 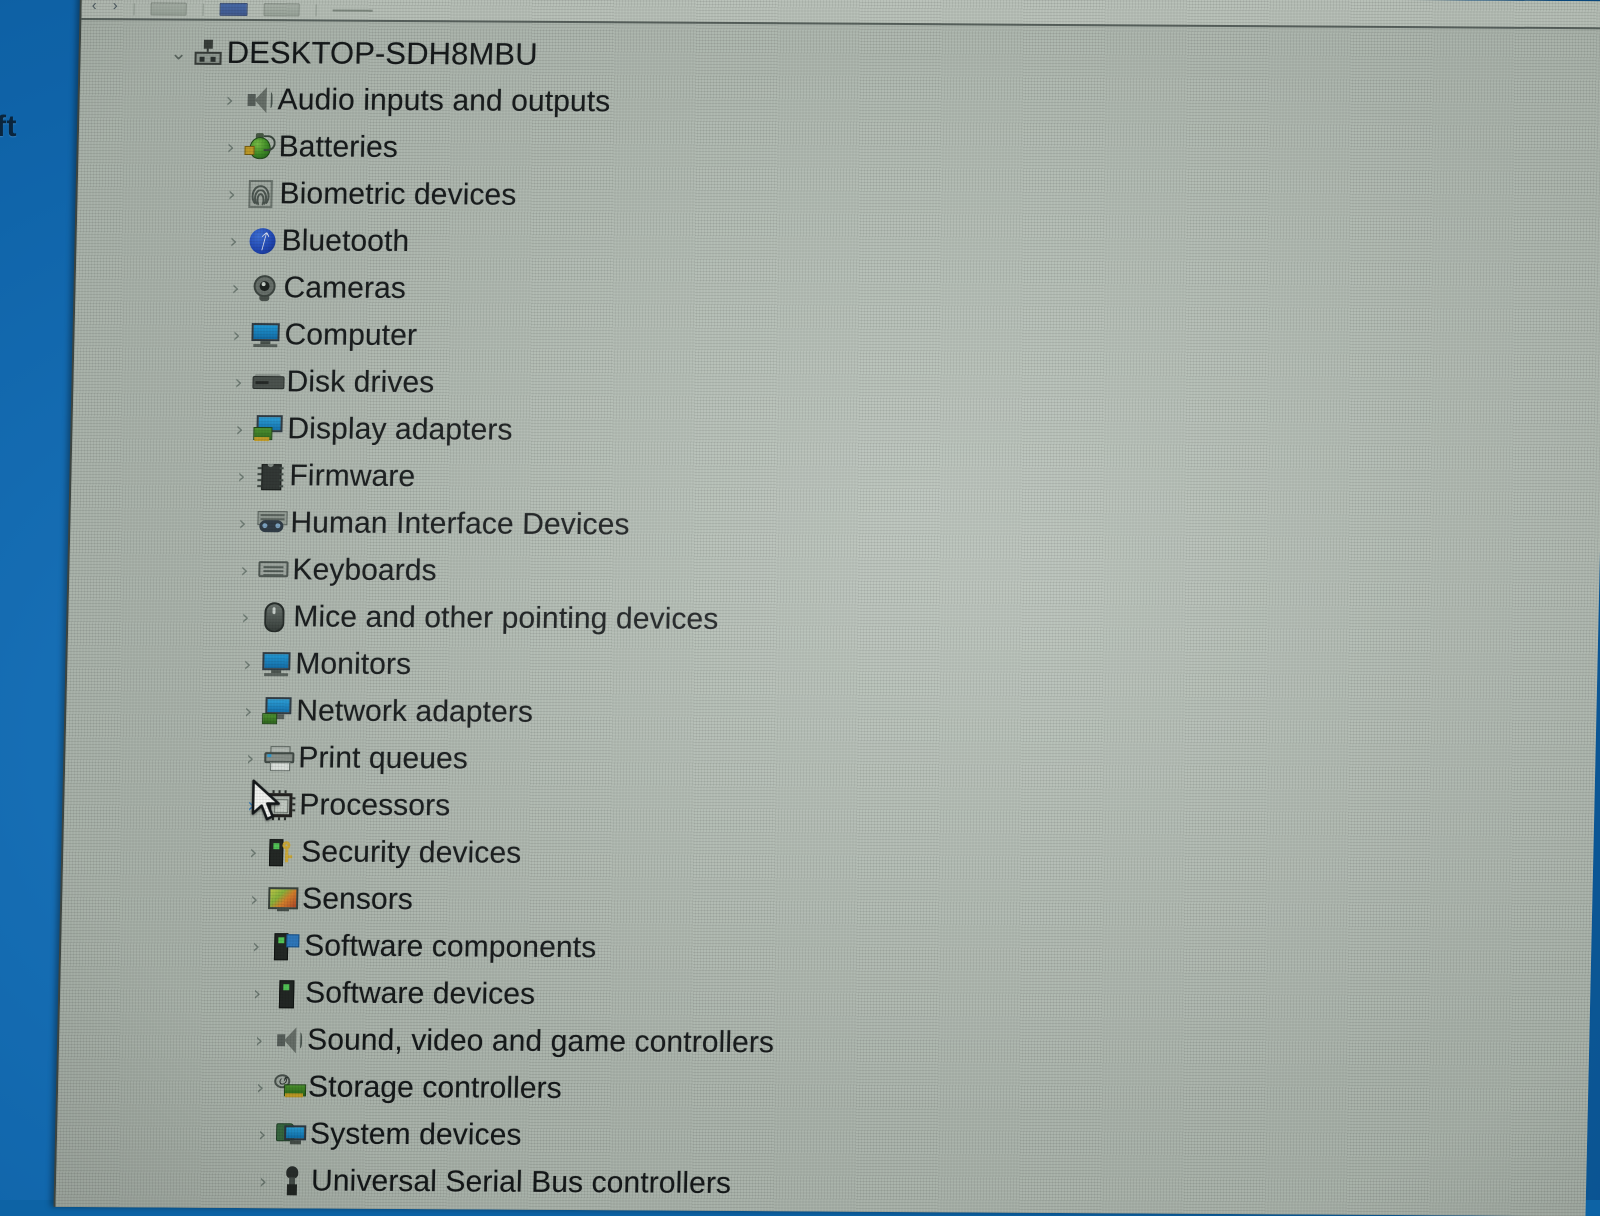 What do you see at coordinates (115, 7) in the screenshot?
I see `forward-arrow-icon: ›` at bounding box center [115, 7].